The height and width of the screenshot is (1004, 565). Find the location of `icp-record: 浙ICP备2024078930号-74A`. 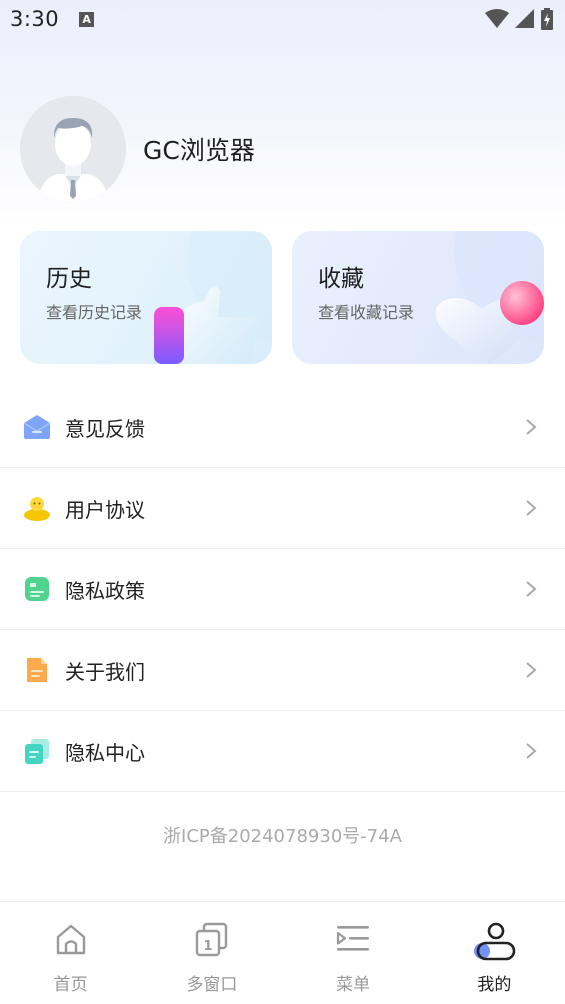

icp-record: 浙ICP备2024078930号-74A is located at coordinates (282, 836).